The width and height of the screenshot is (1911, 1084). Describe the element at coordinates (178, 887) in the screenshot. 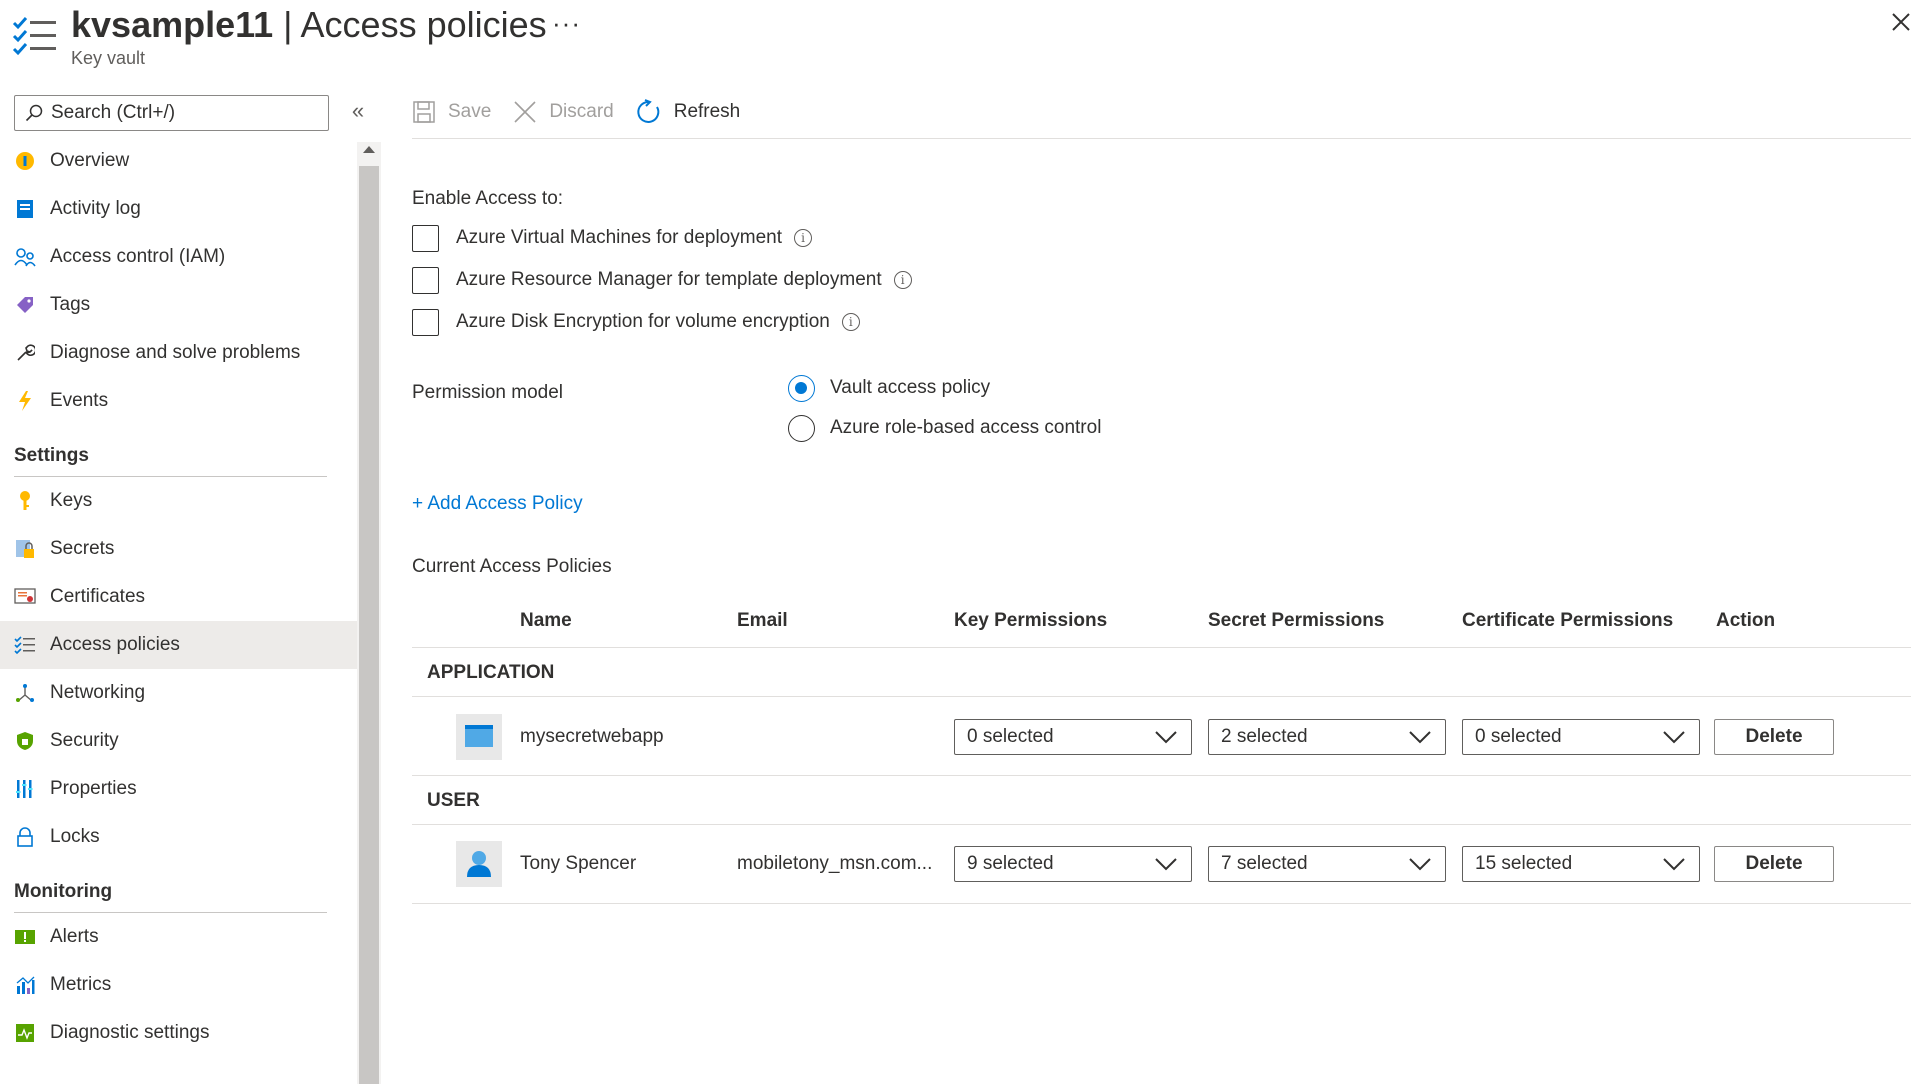

I see `sidebar-section-monitoring: Monitoring` at that location.